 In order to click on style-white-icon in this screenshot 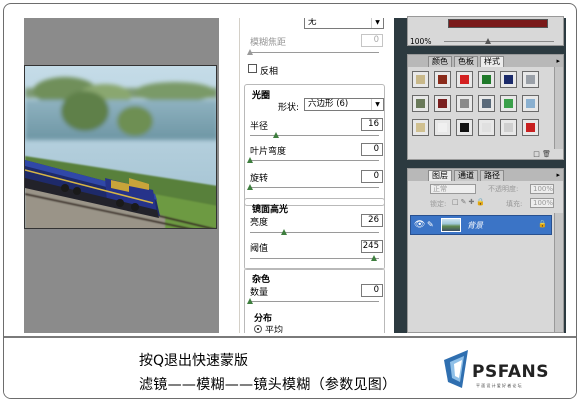, I will do `click(442, 127)`.